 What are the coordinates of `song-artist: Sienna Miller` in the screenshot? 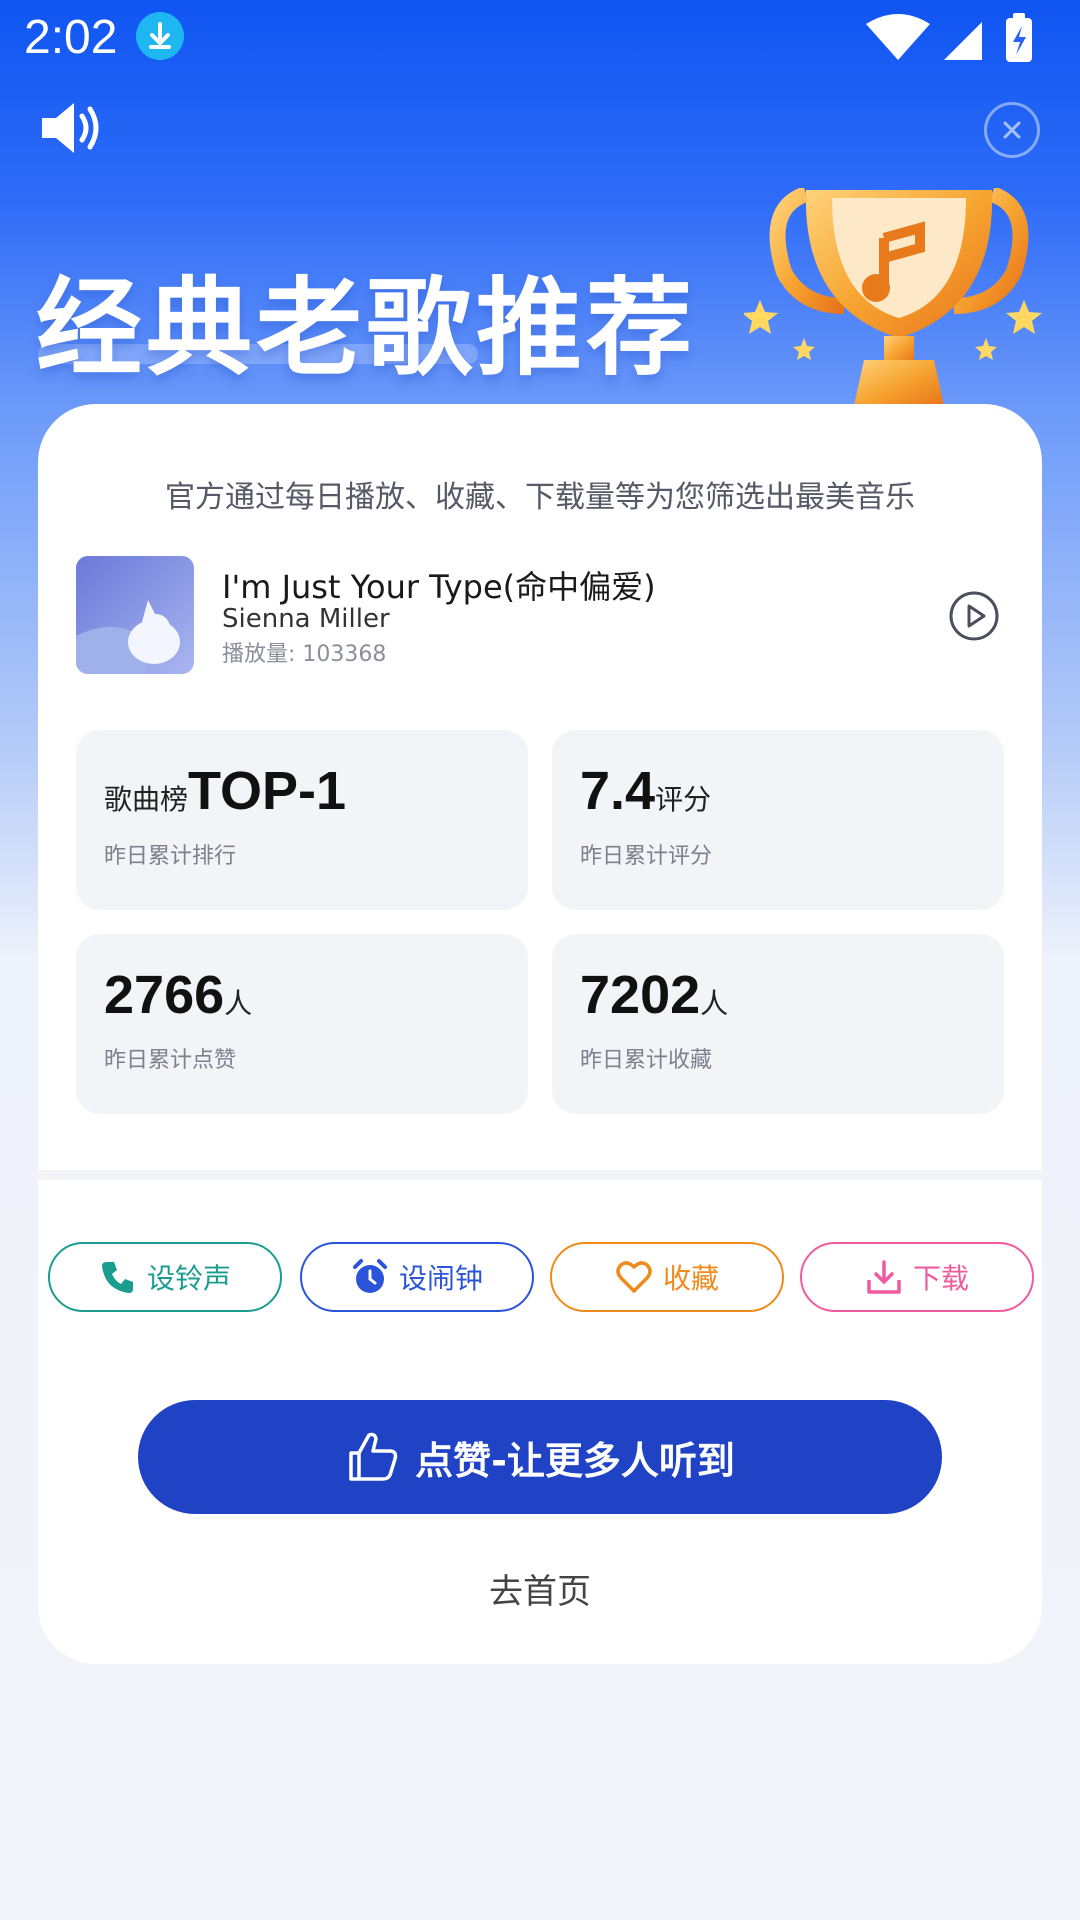 It's located at (306, 619).